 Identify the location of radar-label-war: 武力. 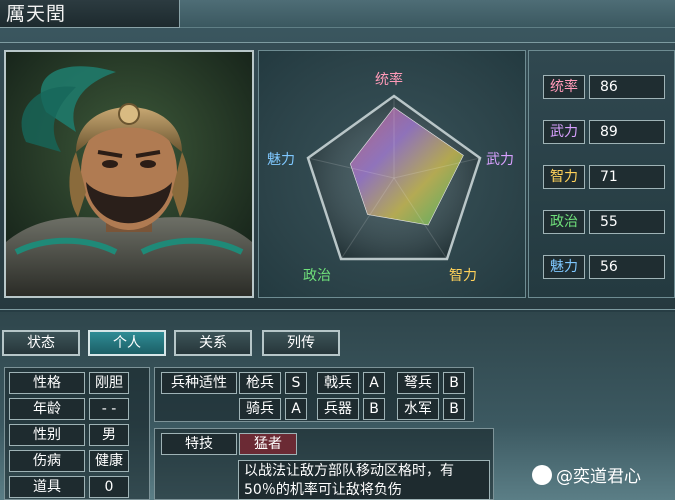
(500, 160).